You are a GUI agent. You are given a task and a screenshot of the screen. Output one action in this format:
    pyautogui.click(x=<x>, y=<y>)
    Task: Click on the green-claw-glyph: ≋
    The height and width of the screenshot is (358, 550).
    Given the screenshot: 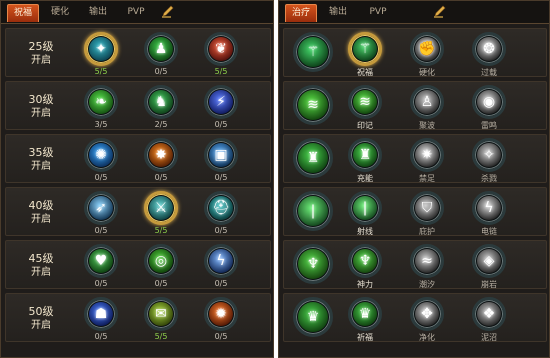 What is the action you would take?
    pyautogui.click(x=313, y=105)
    